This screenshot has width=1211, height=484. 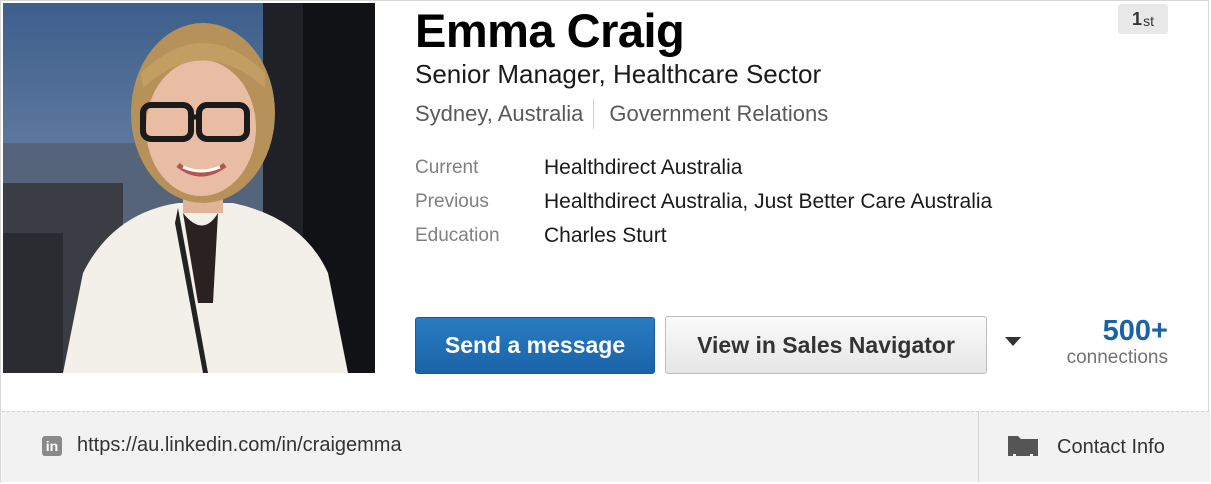 What do you see at coordinates (1013, 341) in the screenshot?
I see `chevron-down-icon` at bounding box center [1013, 341].